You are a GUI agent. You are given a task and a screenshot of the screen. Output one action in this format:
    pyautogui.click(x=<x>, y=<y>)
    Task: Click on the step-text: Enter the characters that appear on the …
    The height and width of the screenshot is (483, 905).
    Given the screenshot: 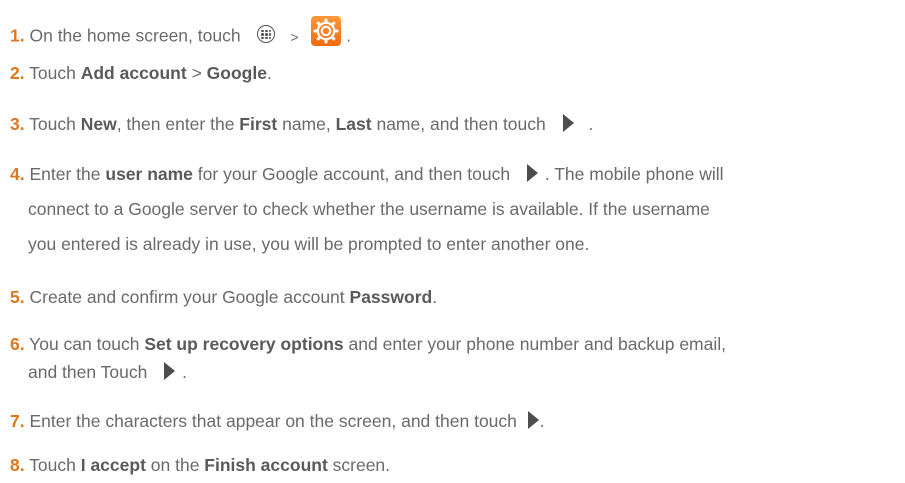 What is the action you would take?
    pyautogui.click(x=273, y=421)
    